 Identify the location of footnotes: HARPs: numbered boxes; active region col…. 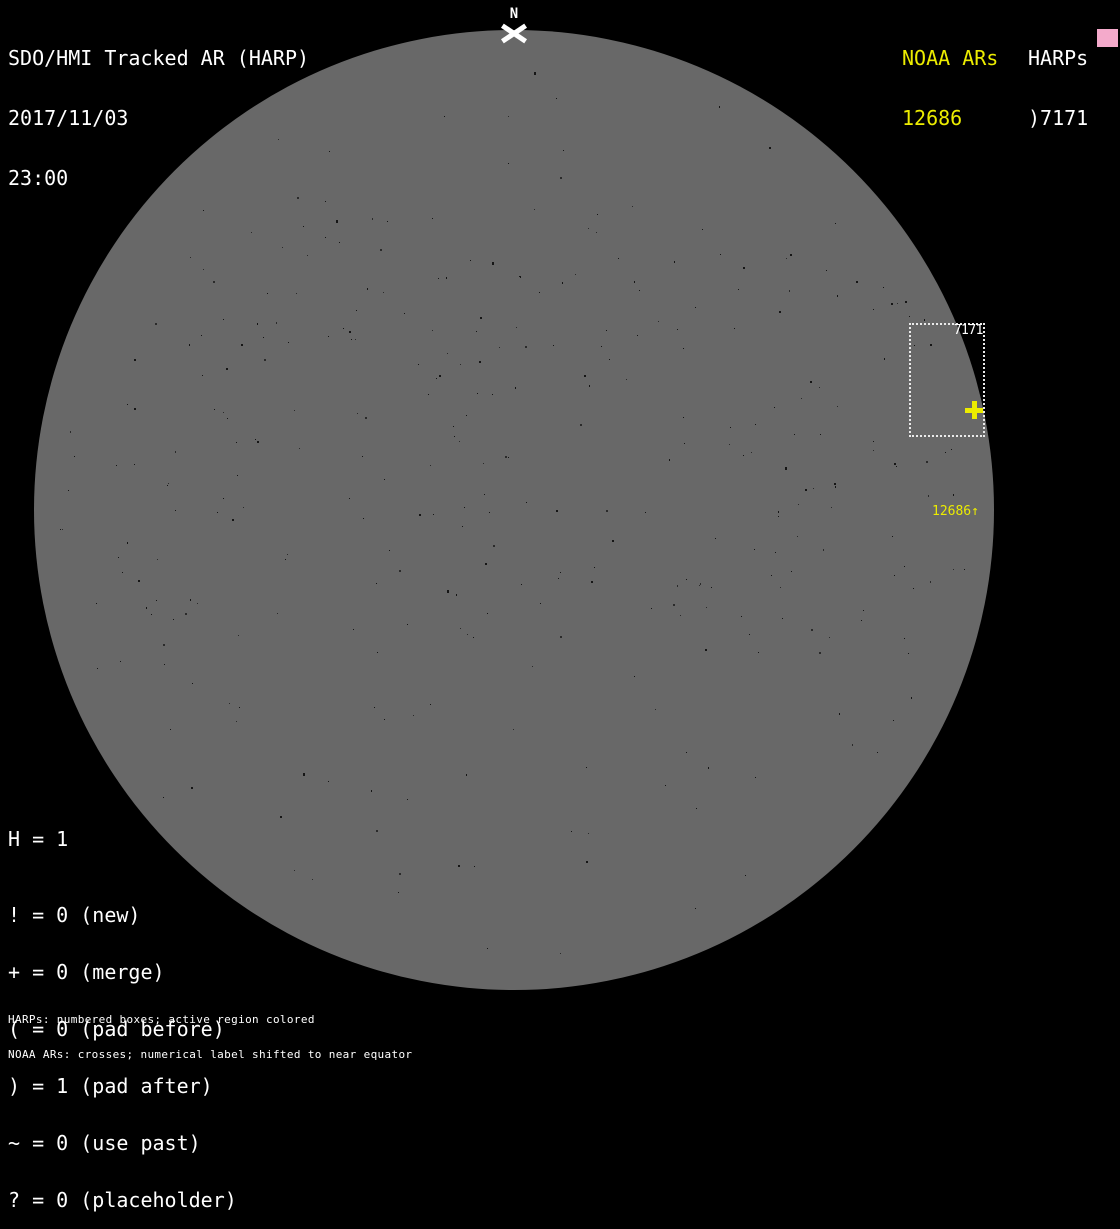
(210, 1031).